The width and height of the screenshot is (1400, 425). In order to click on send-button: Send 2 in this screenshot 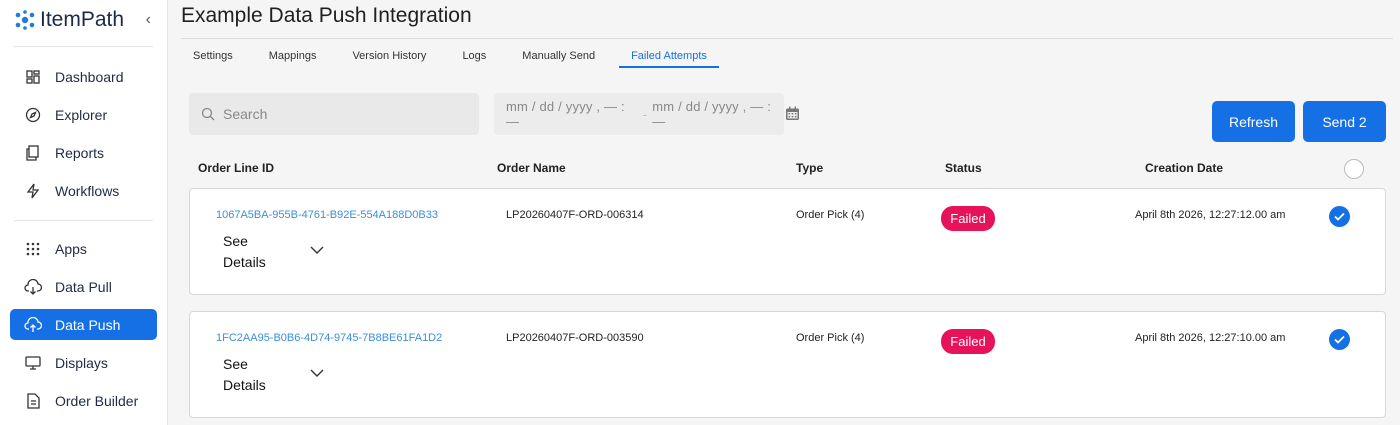, I will do `click(1344, 121)`.